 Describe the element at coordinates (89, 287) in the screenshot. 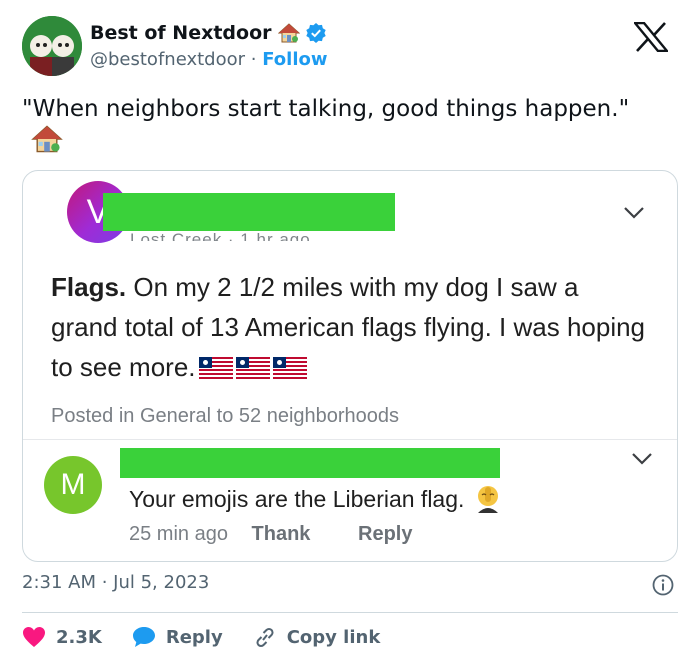

I see `post-title: Flags.` at that location.